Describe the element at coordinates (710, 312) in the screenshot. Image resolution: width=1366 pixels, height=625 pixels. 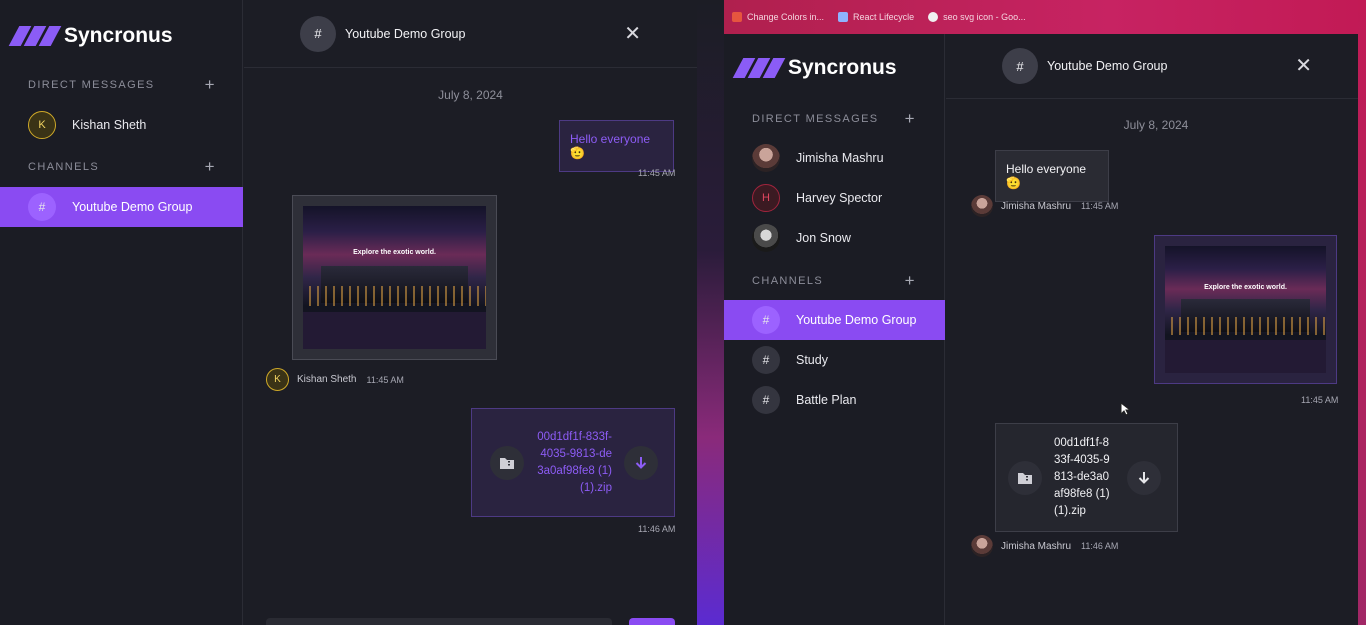
I see `desktop-background` at that location.